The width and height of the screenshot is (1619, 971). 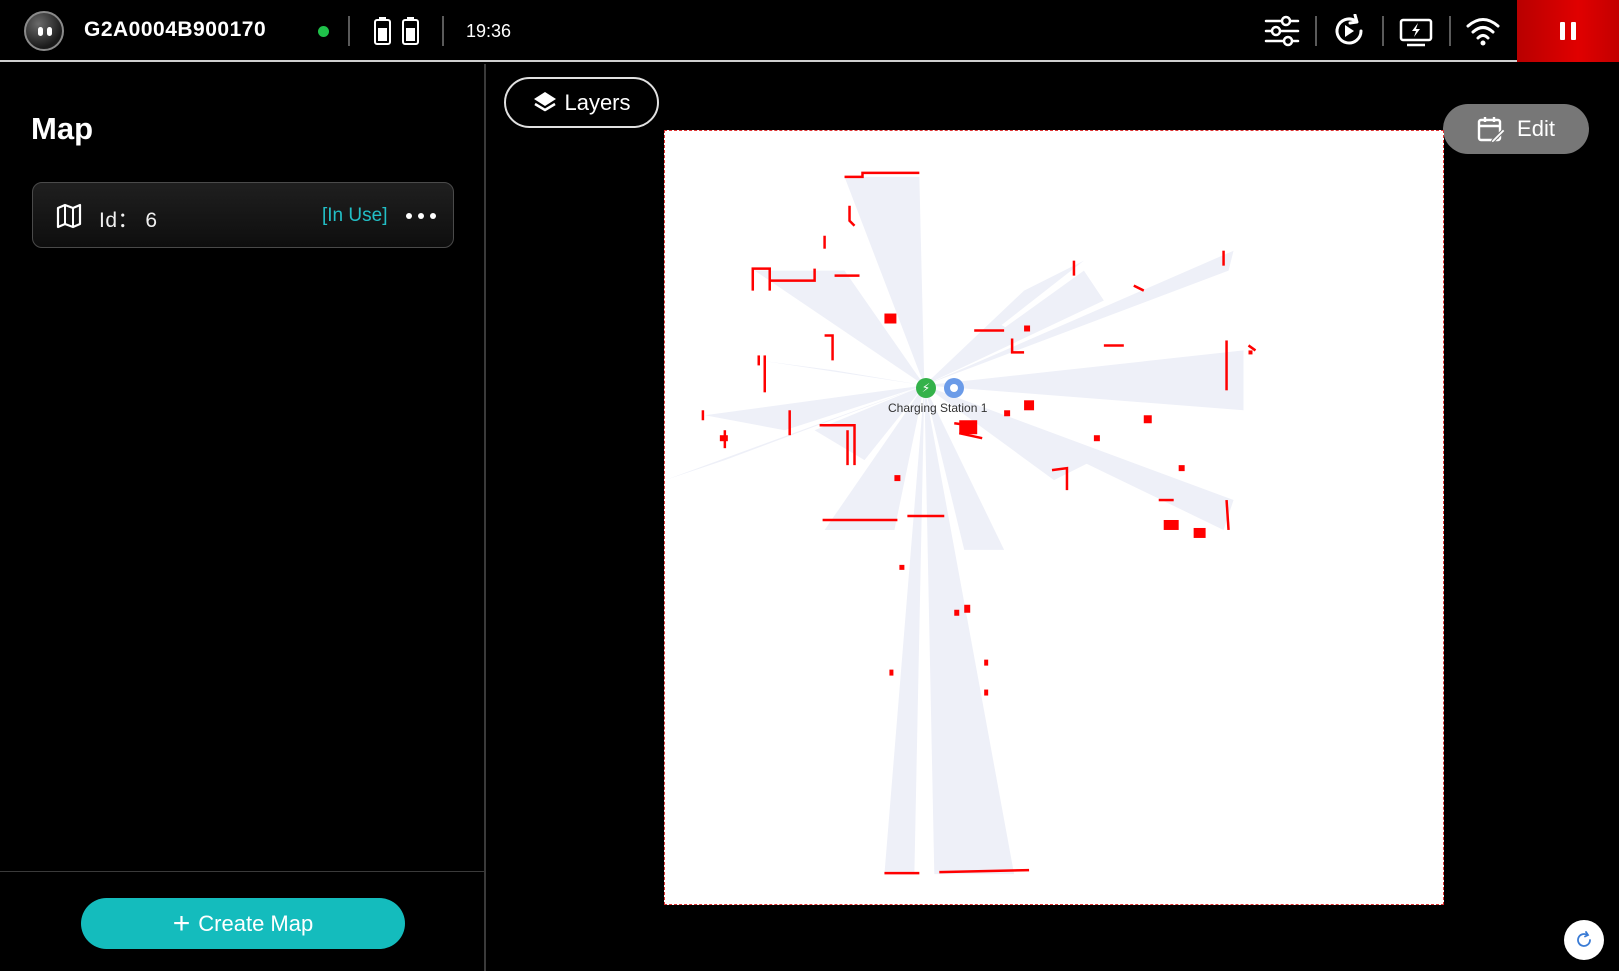 I want to click on layers-button: Layers, so click(x=581, y=102).